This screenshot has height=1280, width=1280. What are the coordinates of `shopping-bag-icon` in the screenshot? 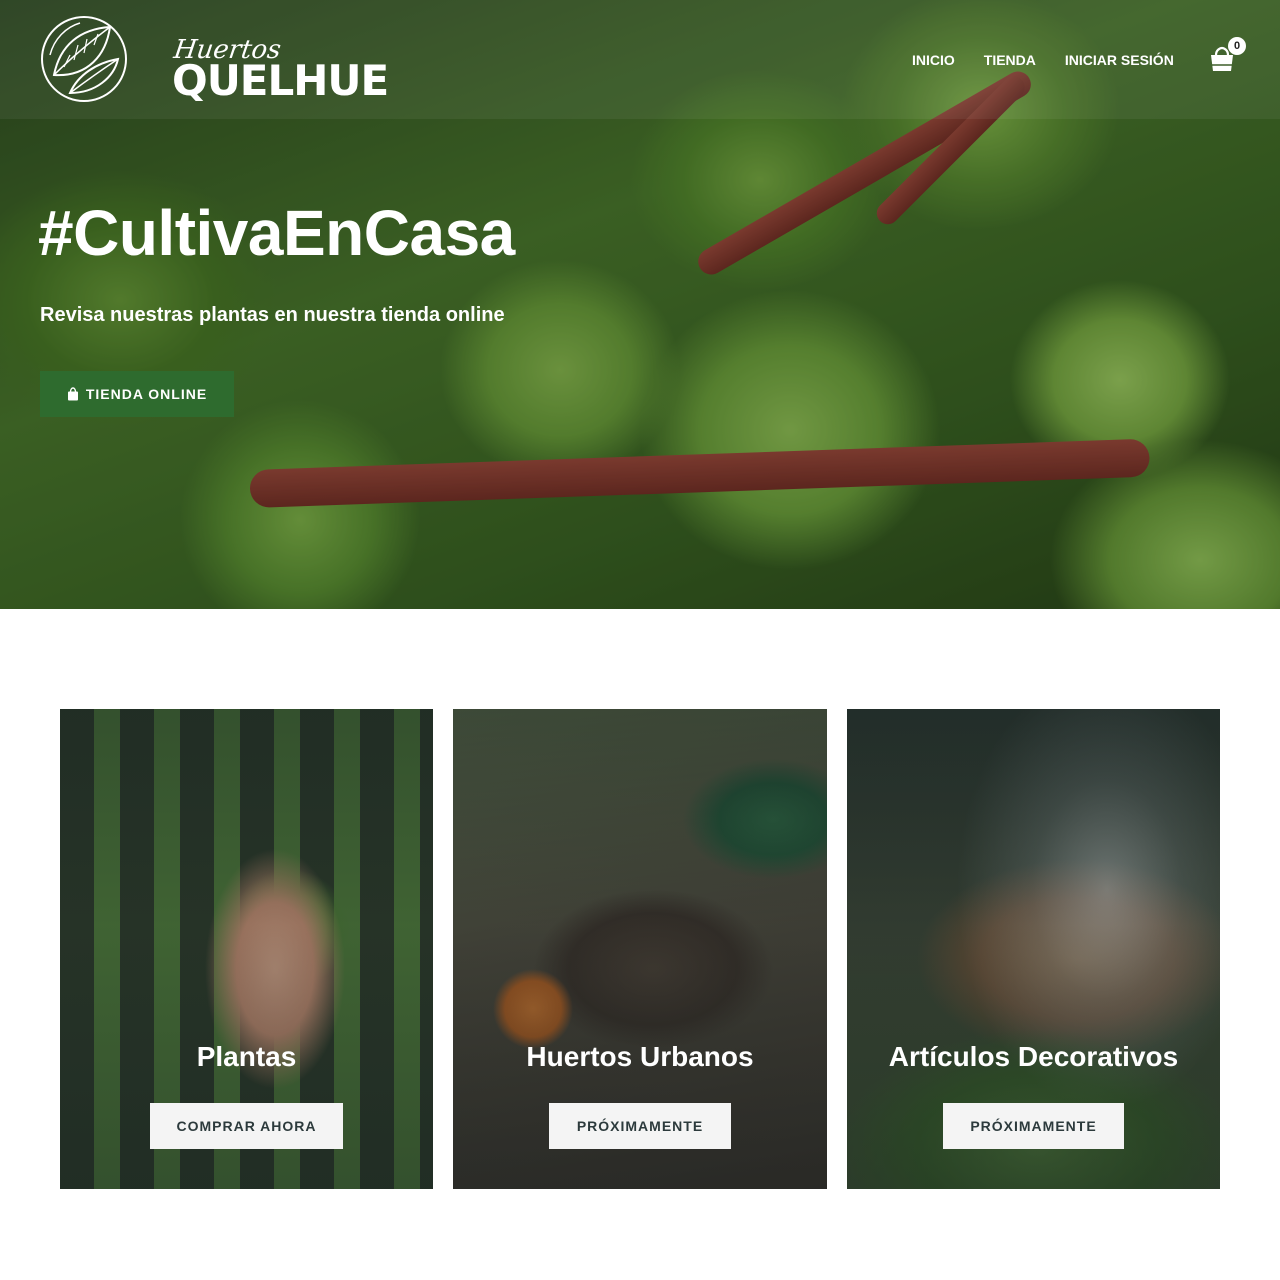 It's located at (72, 394).